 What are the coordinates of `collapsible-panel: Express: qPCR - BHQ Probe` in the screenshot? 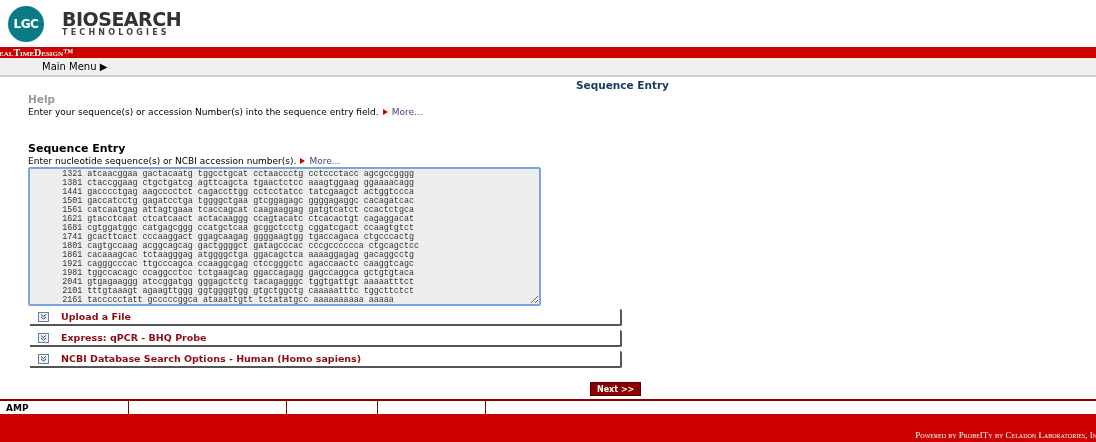 It's located at (326, 338).